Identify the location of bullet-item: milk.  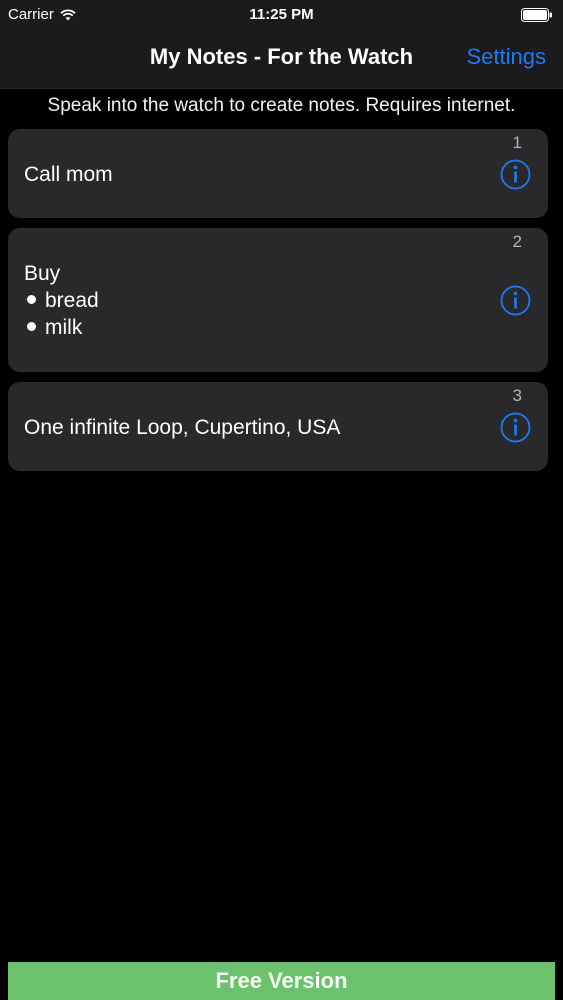
(61, 327).